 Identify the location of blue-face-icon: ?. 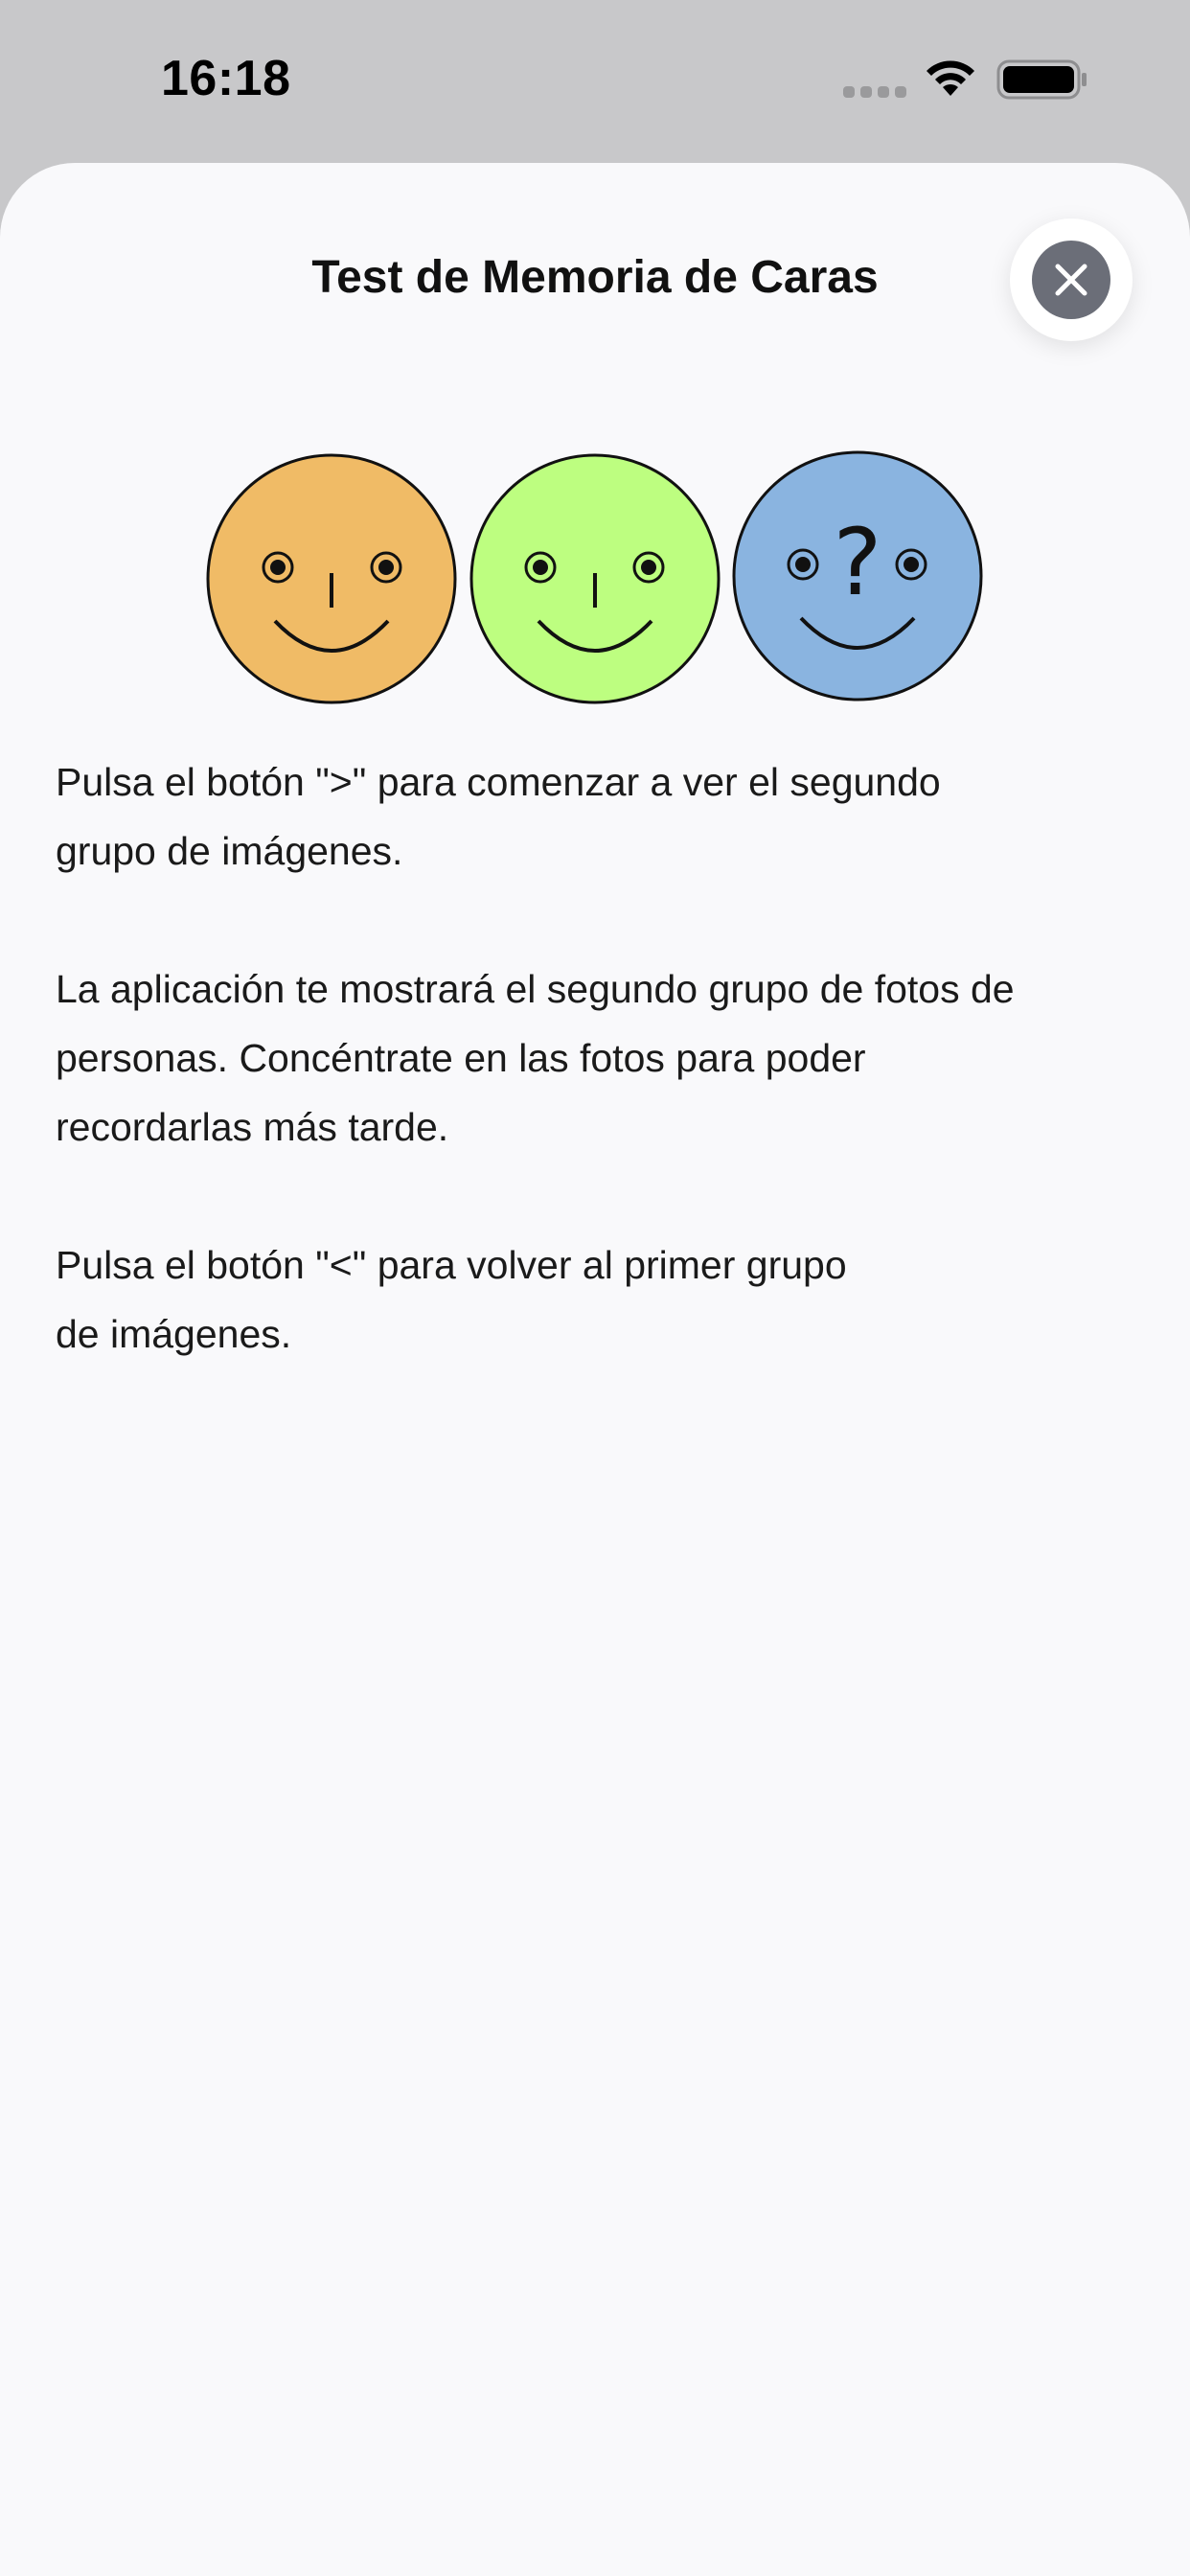
(858, 576).